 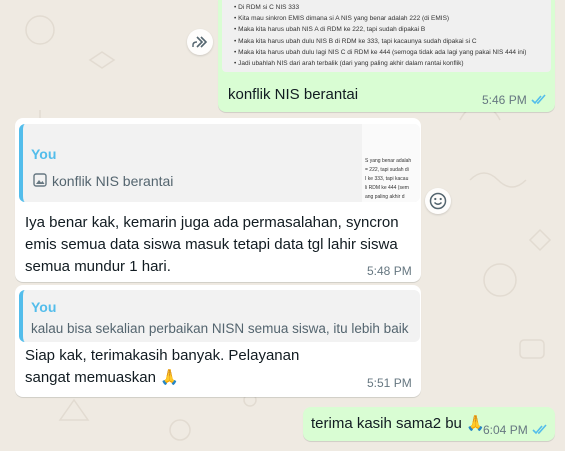 I want to click on message-time: 5:51 PM, so click(x=389, y=383).